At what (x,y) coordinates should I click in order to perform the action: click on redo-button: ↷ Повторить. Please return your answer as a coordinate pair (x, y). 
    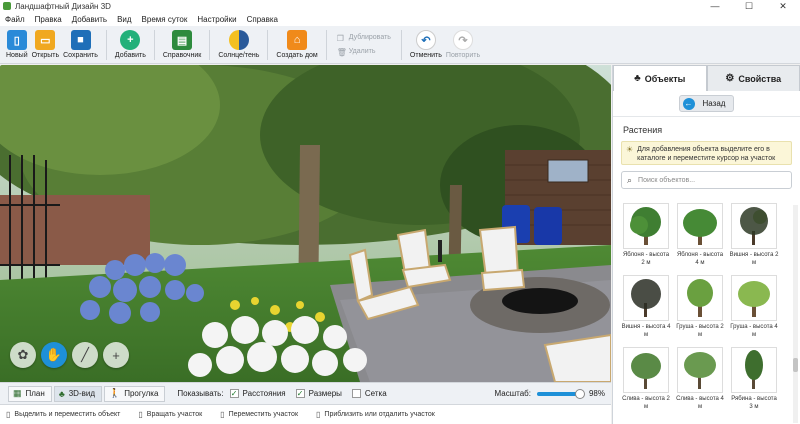
    Looking at the image, I should click on (463, 45).